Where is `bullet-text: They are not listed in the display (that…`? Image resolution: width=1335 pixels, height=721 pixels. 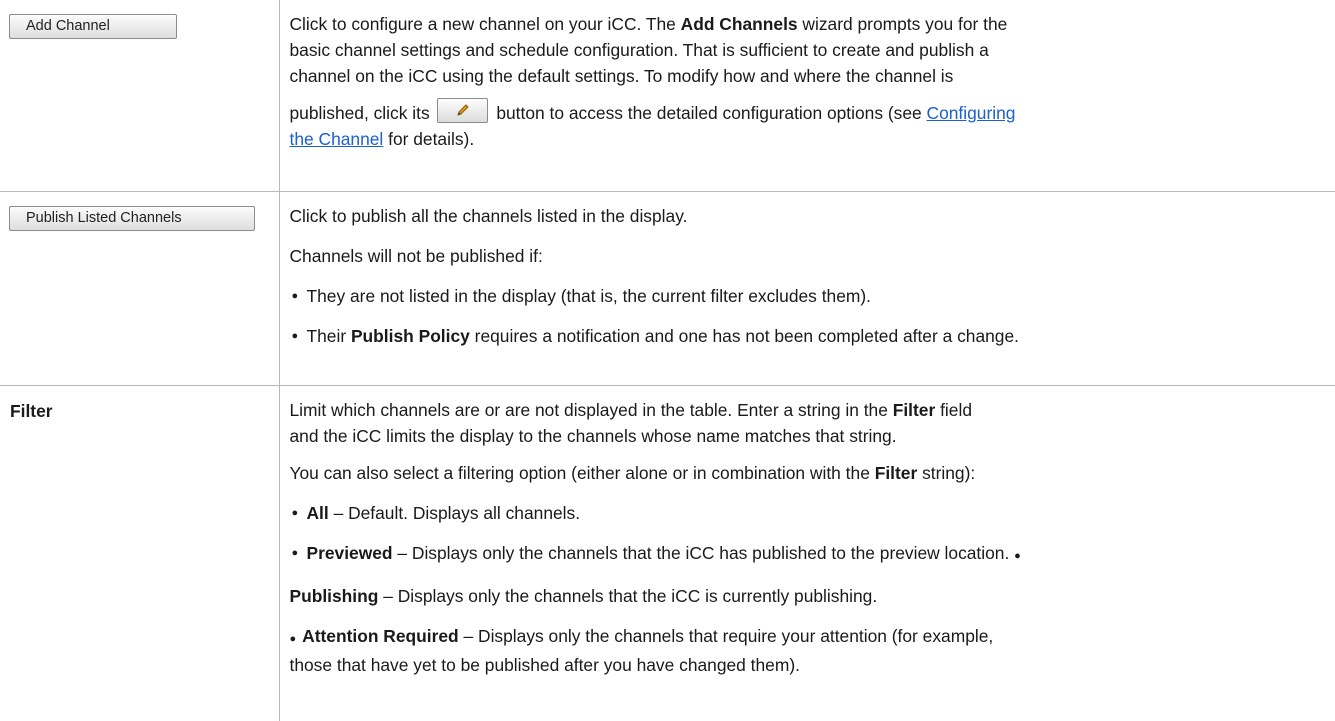 bullet-text: They are not listed in the display (that… is located at coordinates (589, 295).